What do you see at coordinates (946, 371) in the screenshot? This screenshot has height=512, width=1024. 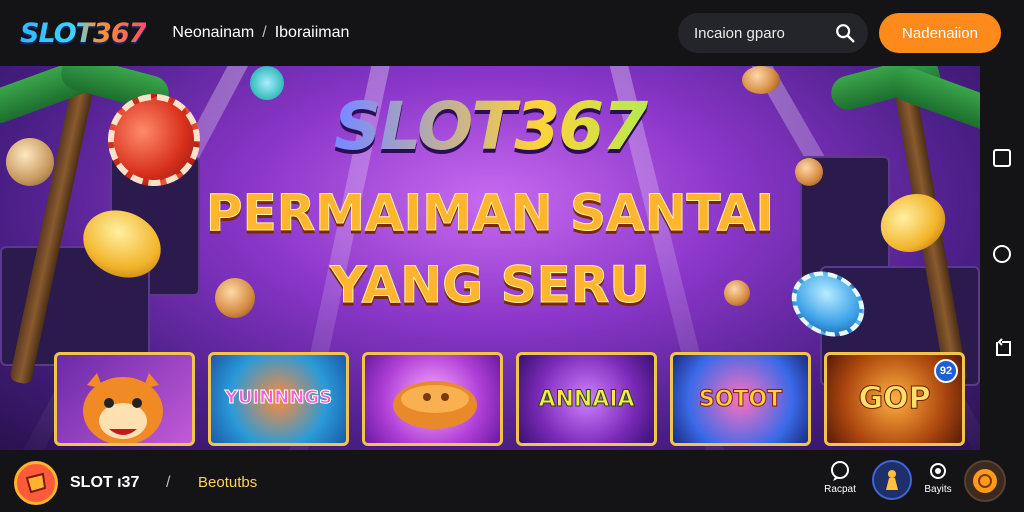 I see `tile-badge: 92` at bounding box center [946, 371].